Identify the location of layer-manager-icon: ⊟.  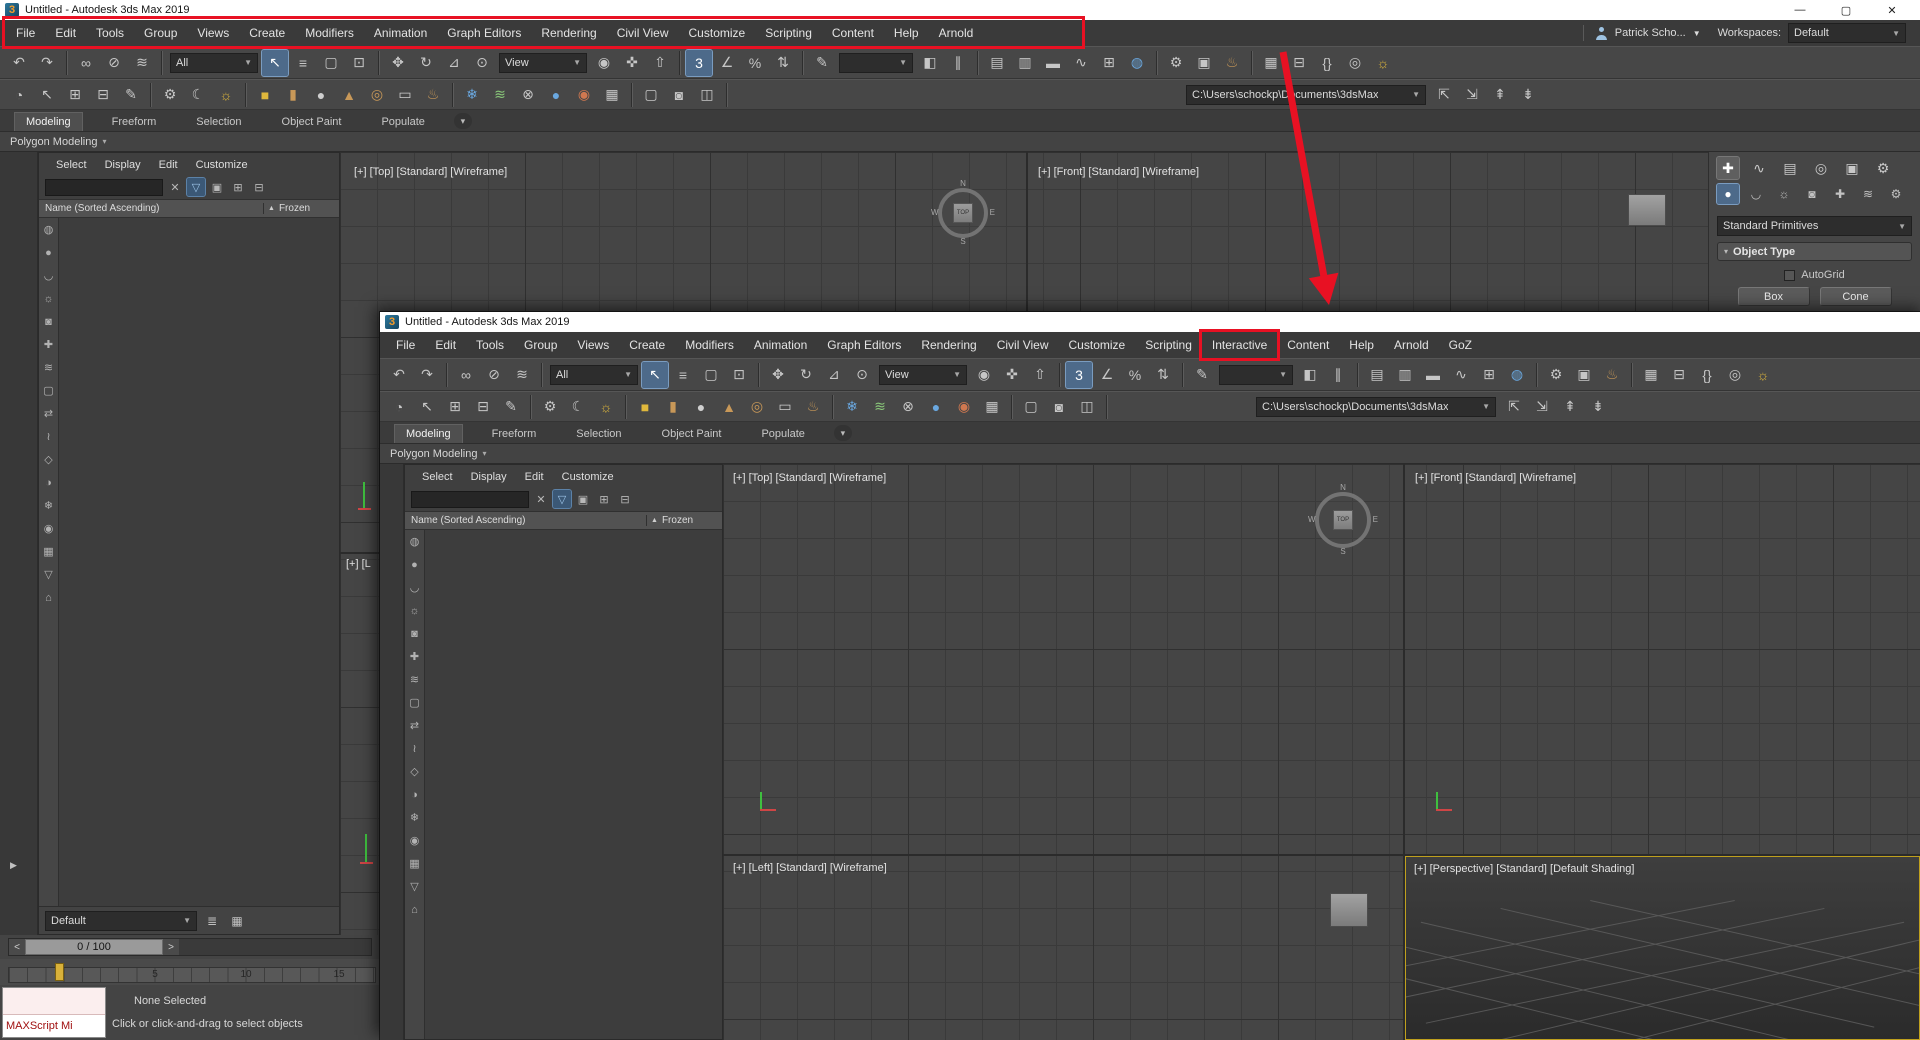
(103, 95).